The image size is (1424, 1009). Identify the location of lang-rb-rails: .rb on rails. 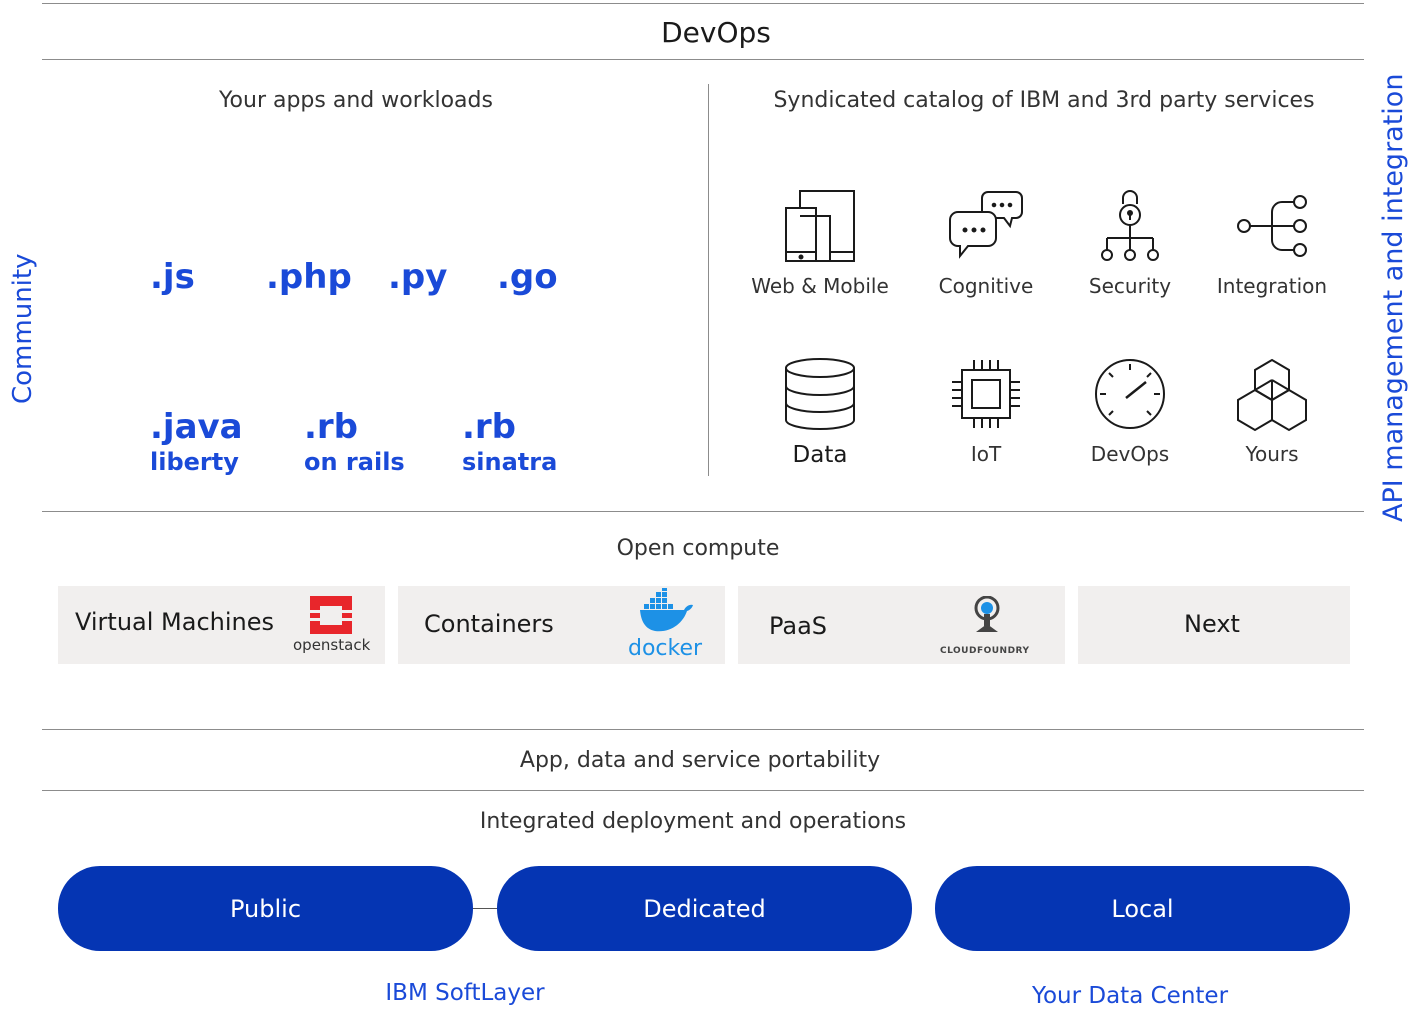
(354, 441).